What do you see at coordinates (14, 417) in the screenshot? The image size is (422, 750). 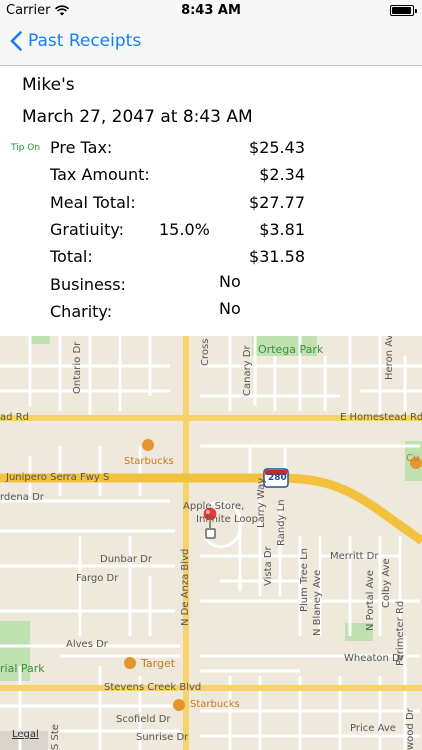 I see `map-label: ad Rd` at bounding box center [14, 417].